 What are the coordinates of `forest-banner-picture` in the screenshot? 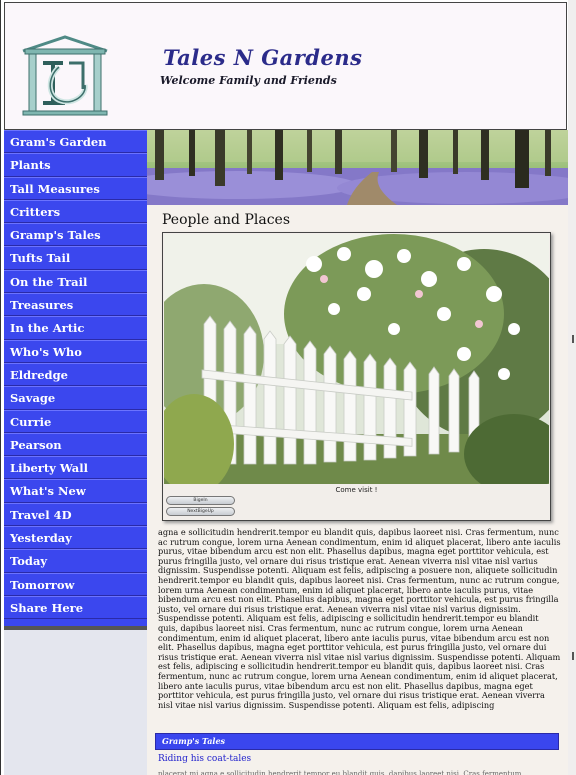 It's located at (357, 167).